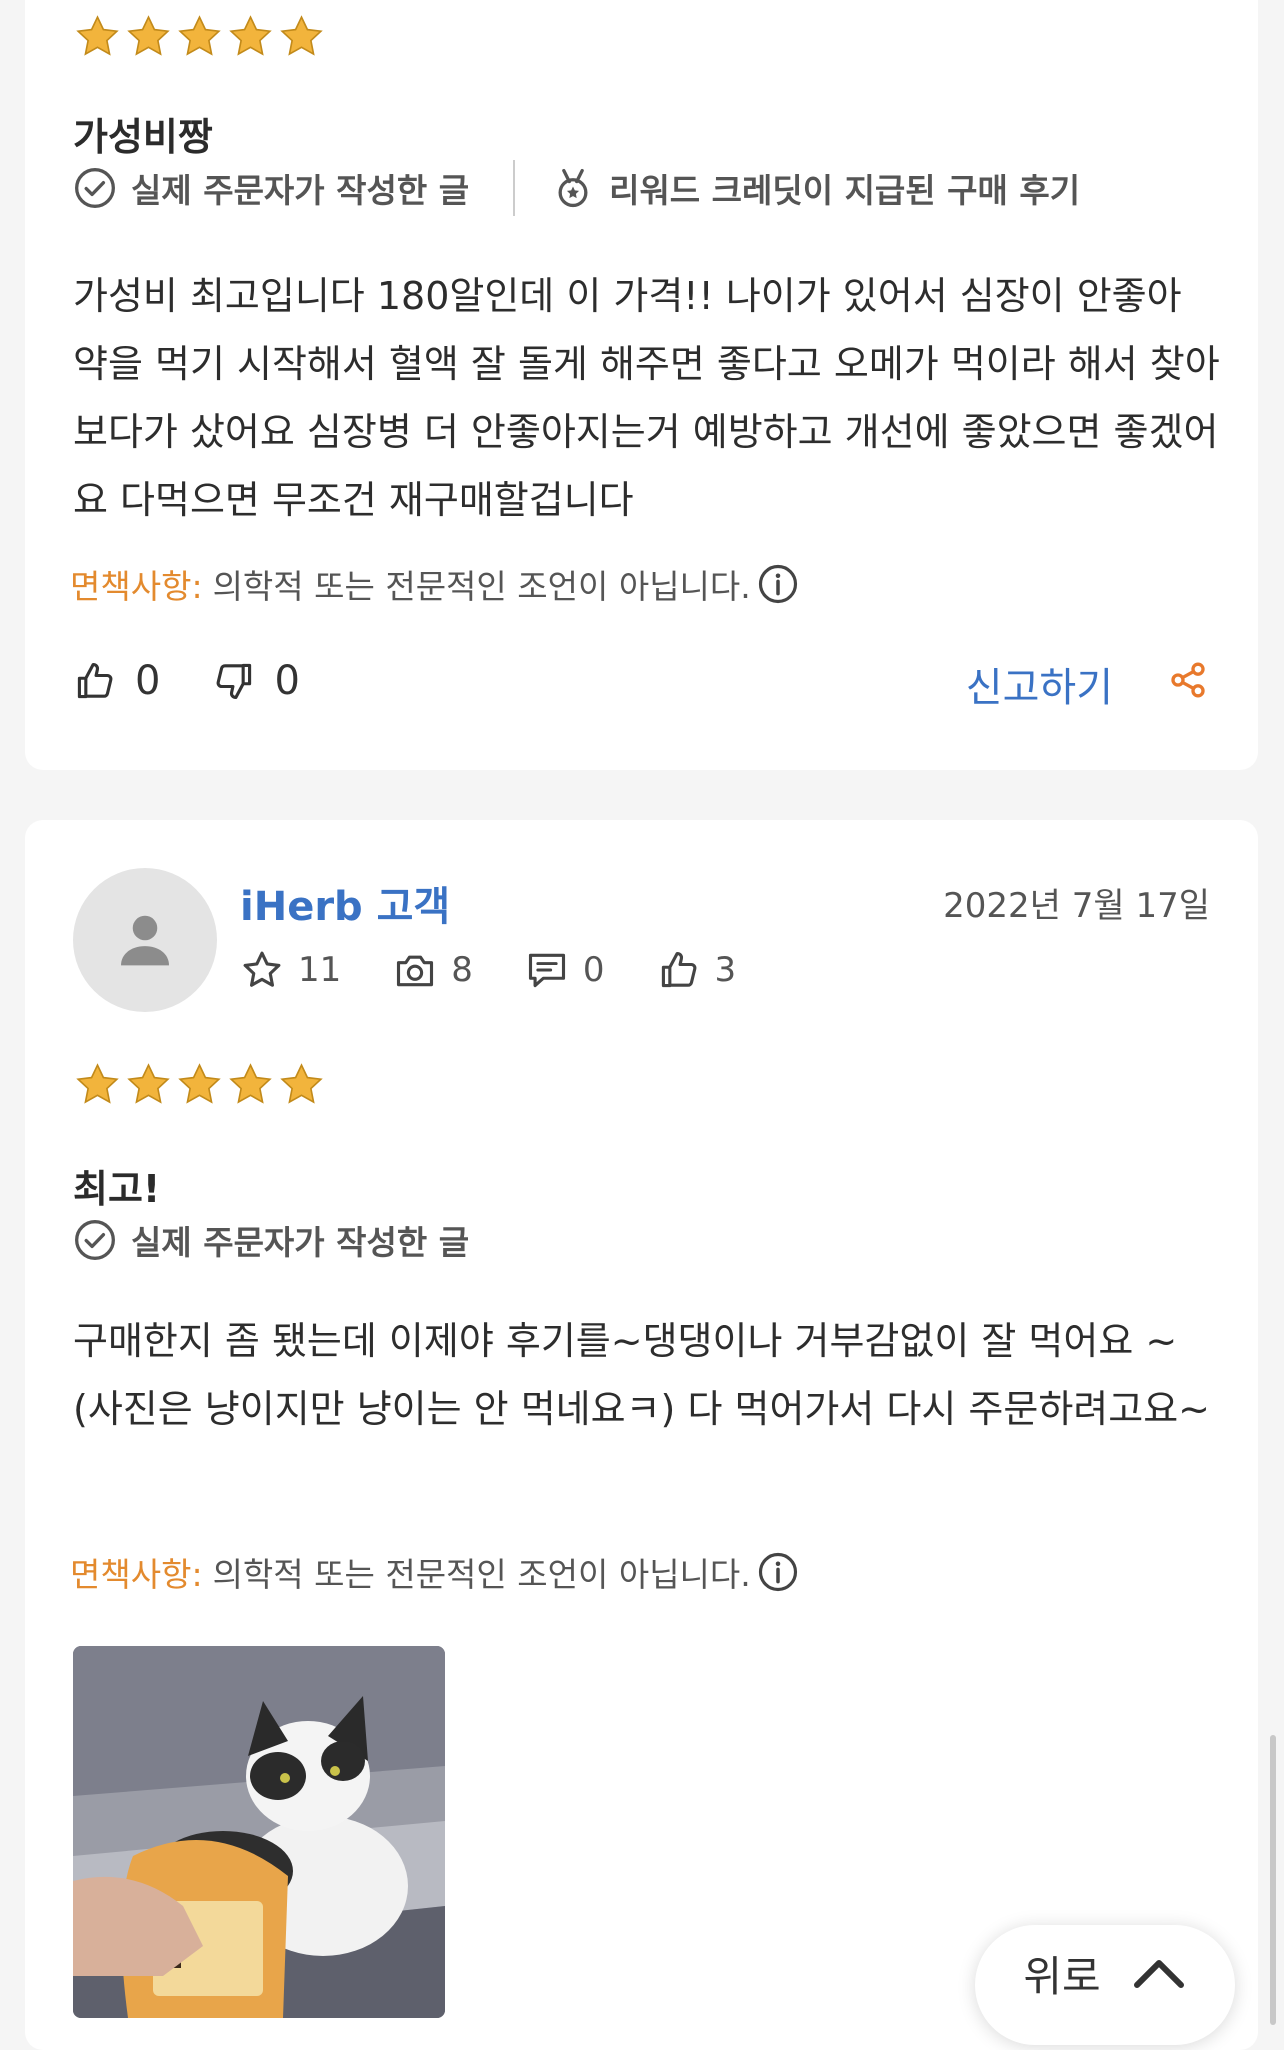 The image size is (1284, 2050). I want to click on photos-stat: 8, so click(433, 970).